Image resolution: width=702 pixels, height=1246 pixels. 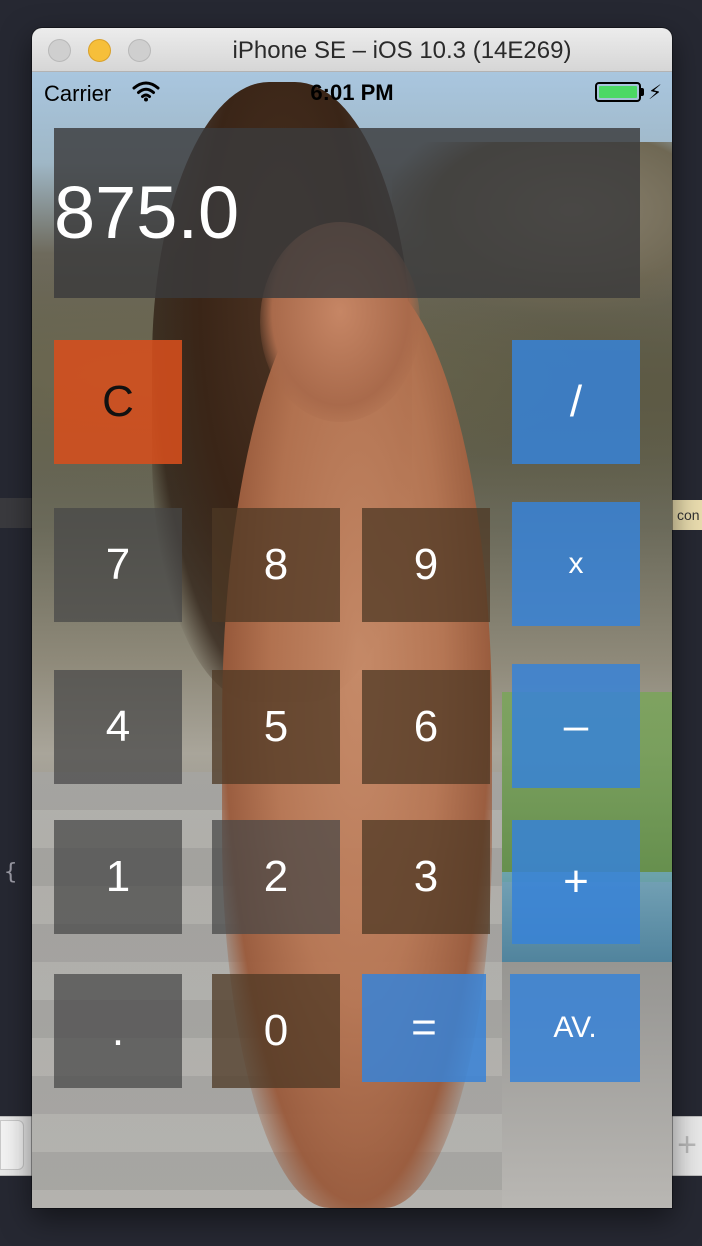 I want to click on battery-cap, so click(x=642, y=92).